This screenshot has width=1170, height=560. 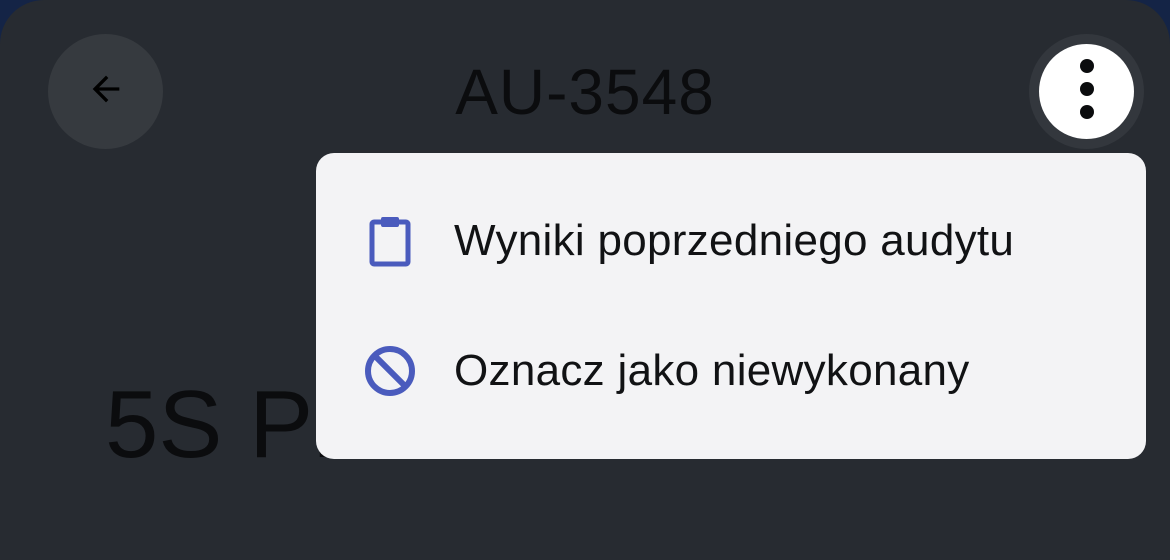 I want to click on more-vertical-icon, so click(x=1087, y=91).